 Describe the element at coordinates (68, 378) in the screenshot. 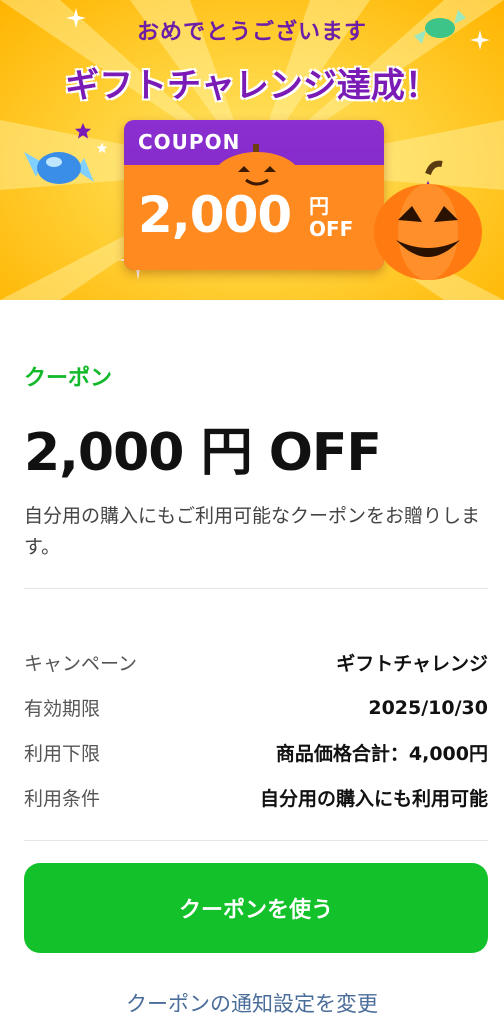

I see `coupon-kind-label: クーポン` at that location.